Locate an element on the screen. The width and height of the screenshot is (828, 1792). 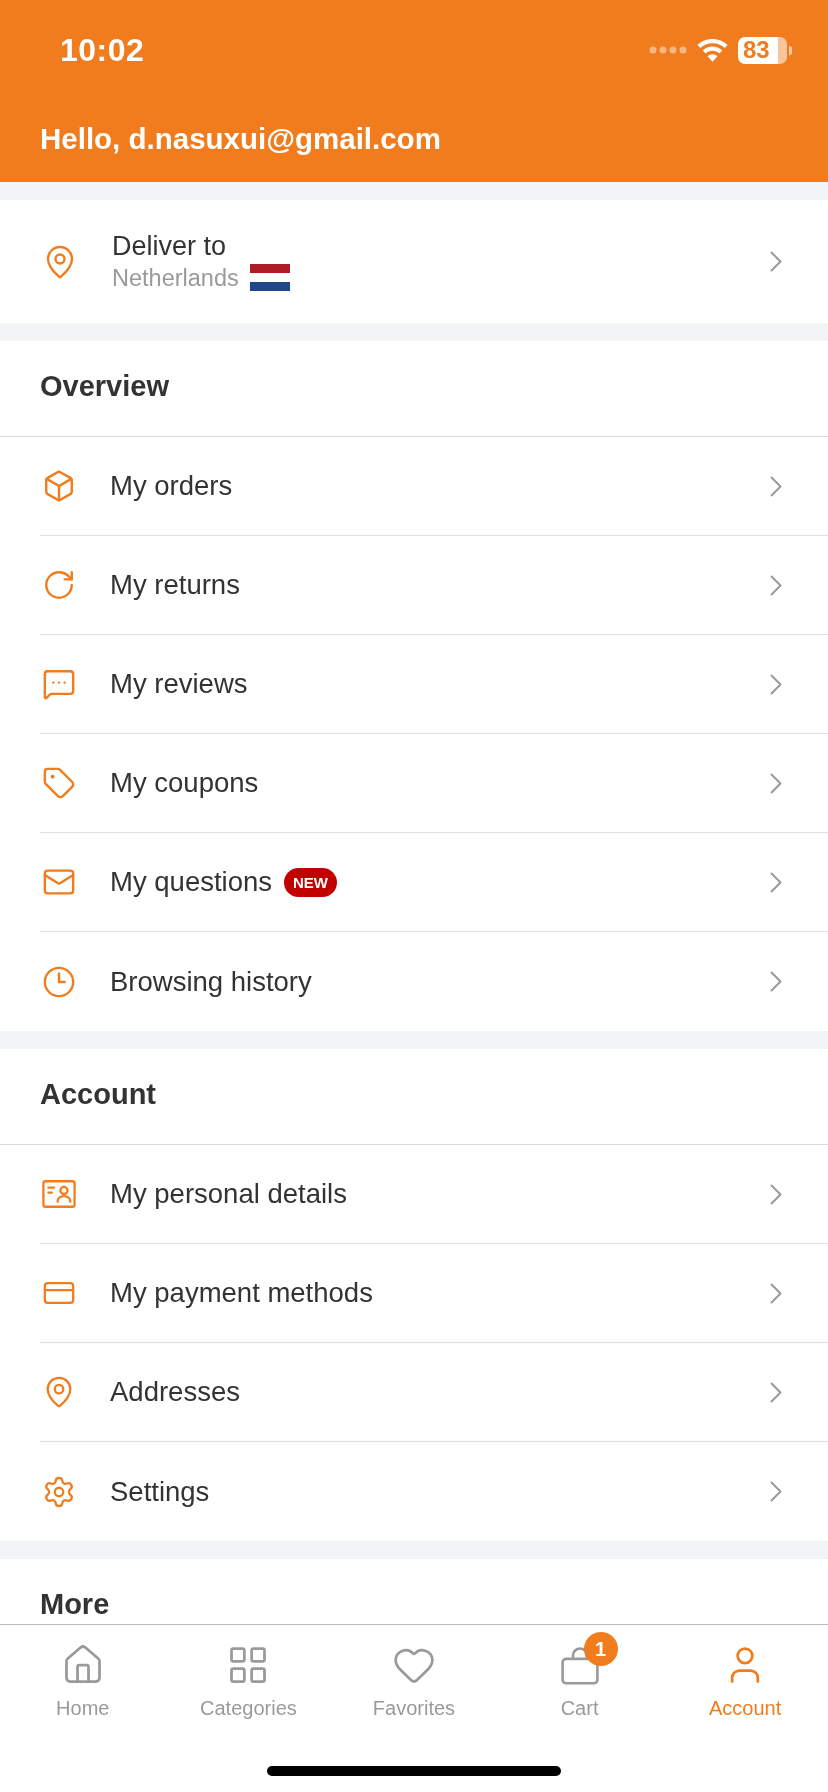
flag-icon is located at coordinates (269, 277).